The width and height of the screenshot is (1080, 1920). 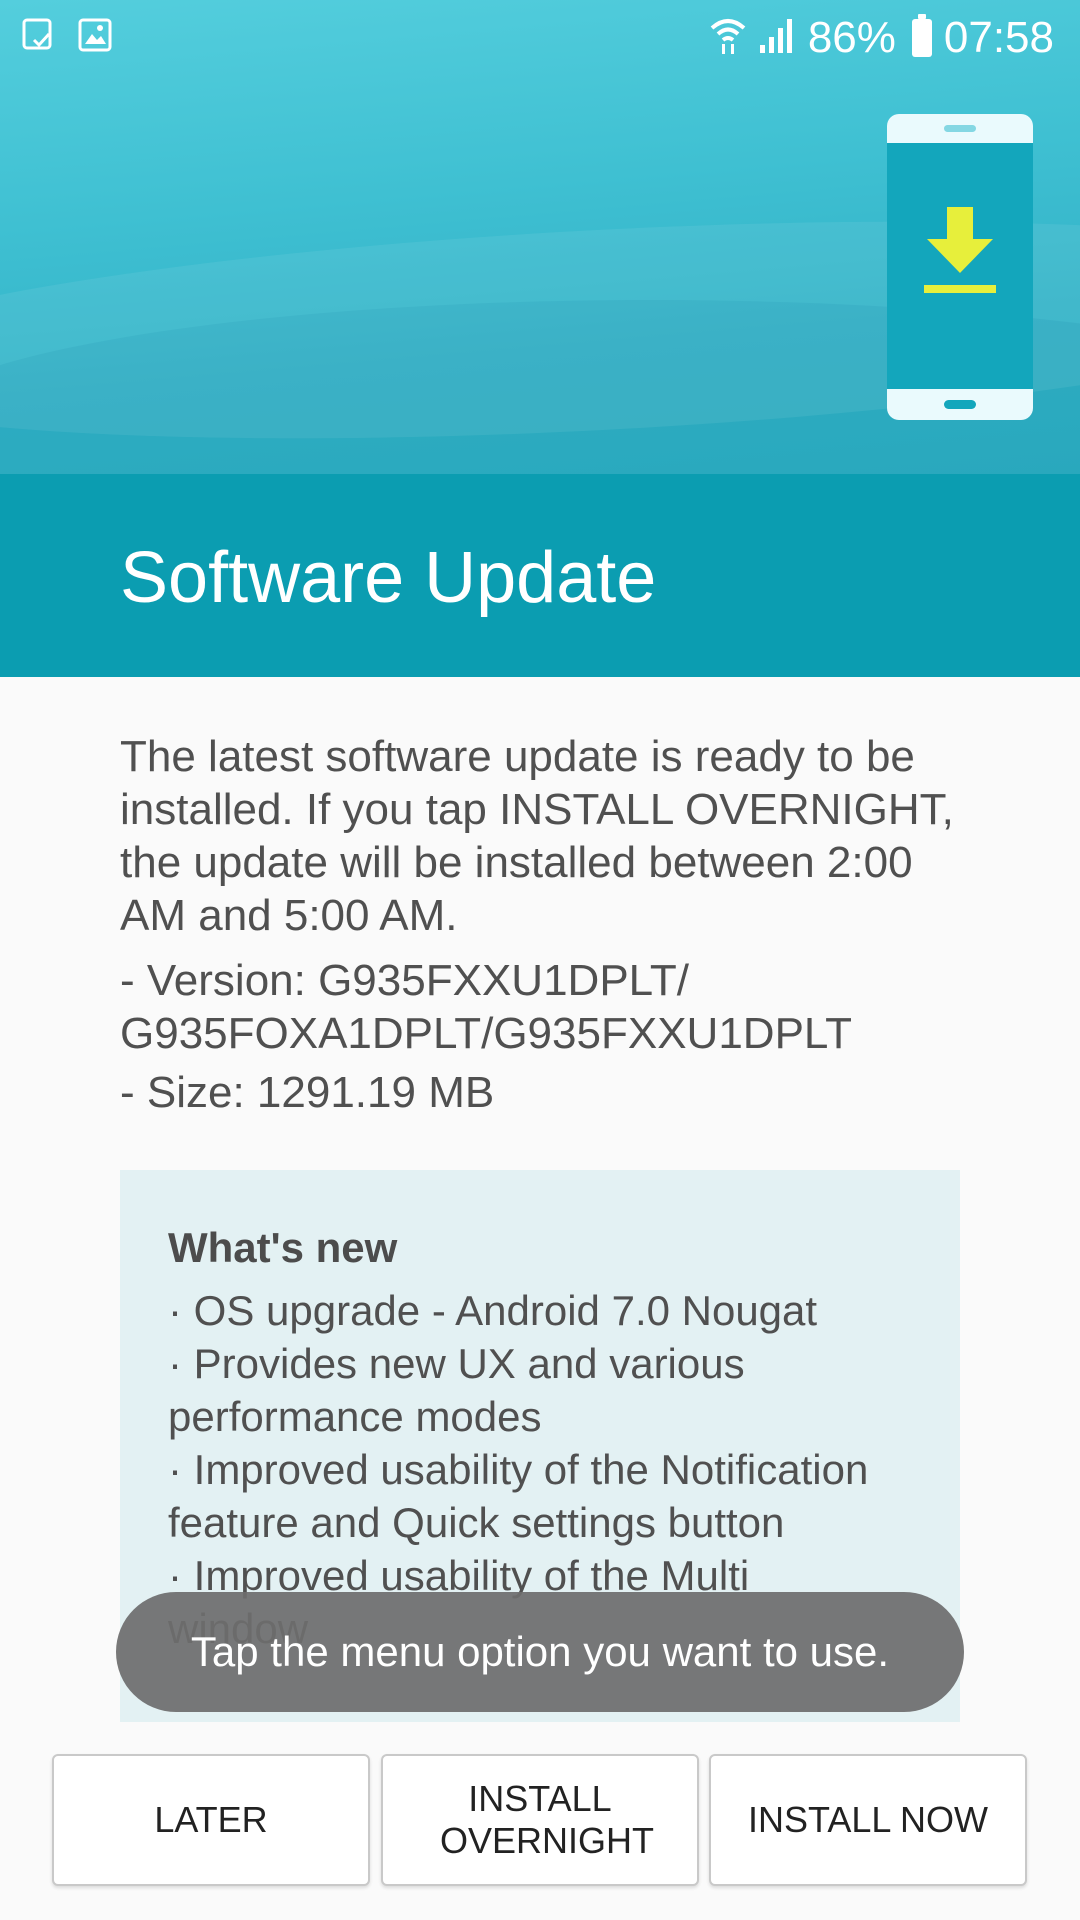 I want to click on list-item: · OS upgrade - Android 7.0 Nougat, so click(x=493, y=1310).